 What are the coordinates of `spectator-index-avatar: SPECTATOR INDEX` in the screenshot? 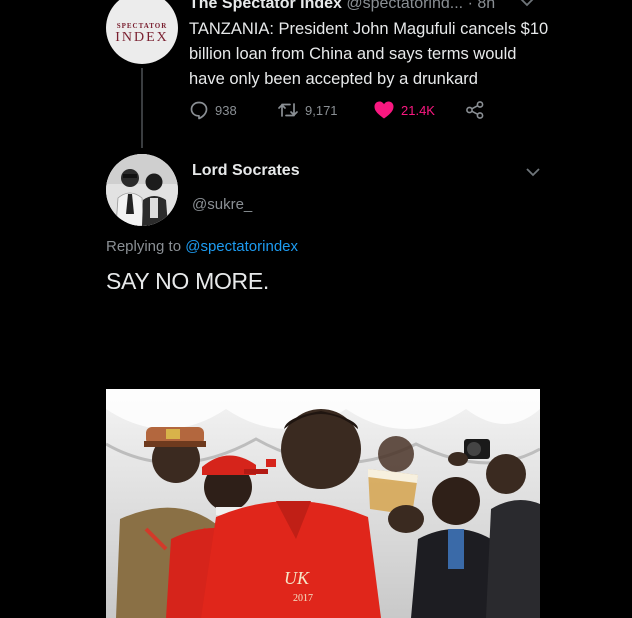 It's located at (142, 32).